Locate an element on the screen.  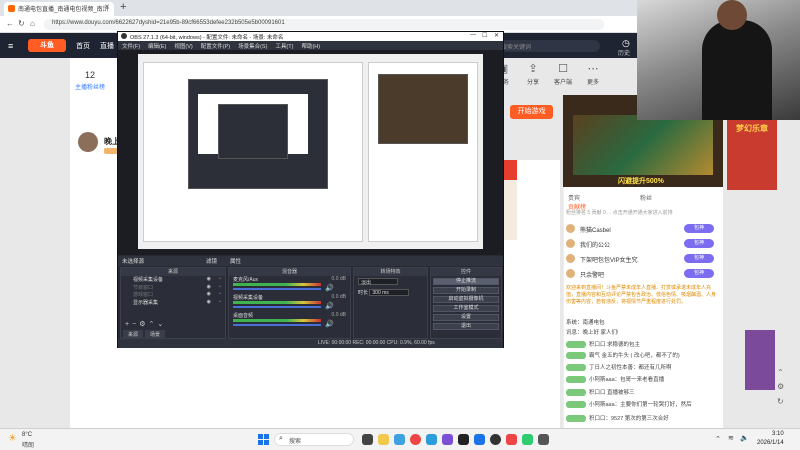
tab-sources: 来源 is located at coordinates (133, 334).